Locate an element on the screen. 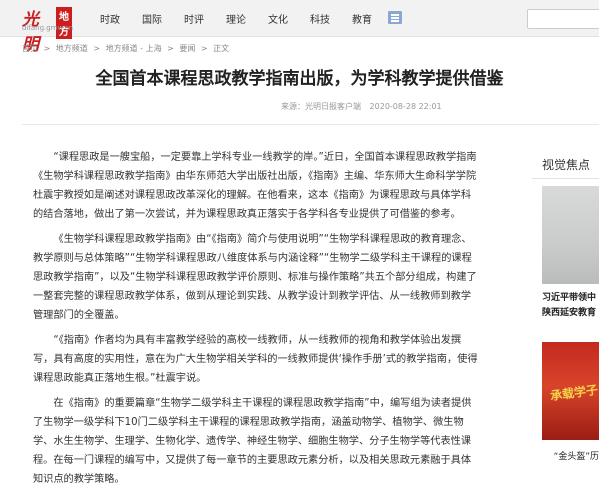  caption-line: 习近平带领中 is located at coordinates (569, 298).